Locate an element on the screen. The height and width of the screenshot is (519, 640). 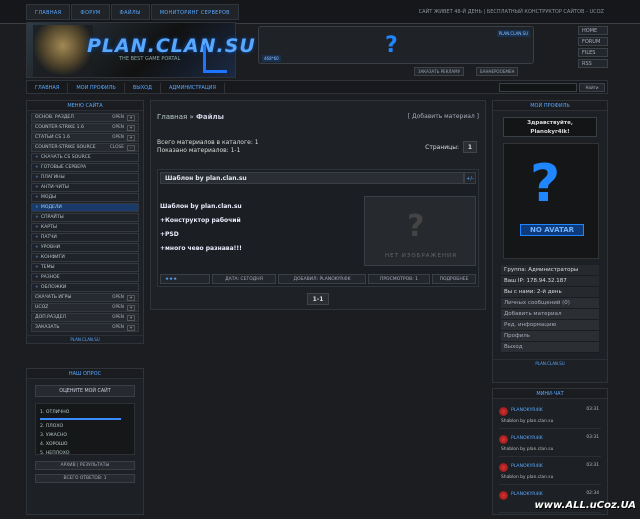
menu-logout: Выход is located at coordinates (143, 88).